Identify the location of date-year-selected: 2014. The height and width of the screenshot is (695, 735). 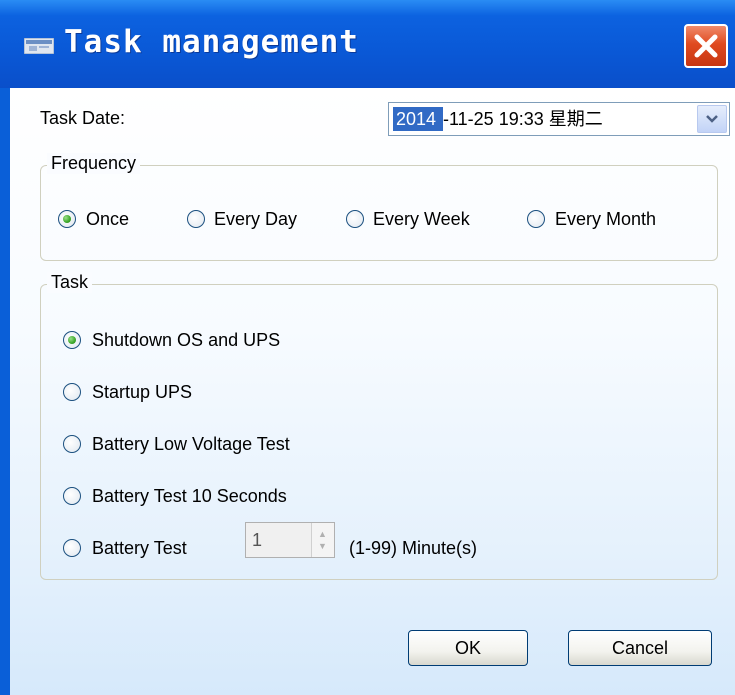
(418, 119).